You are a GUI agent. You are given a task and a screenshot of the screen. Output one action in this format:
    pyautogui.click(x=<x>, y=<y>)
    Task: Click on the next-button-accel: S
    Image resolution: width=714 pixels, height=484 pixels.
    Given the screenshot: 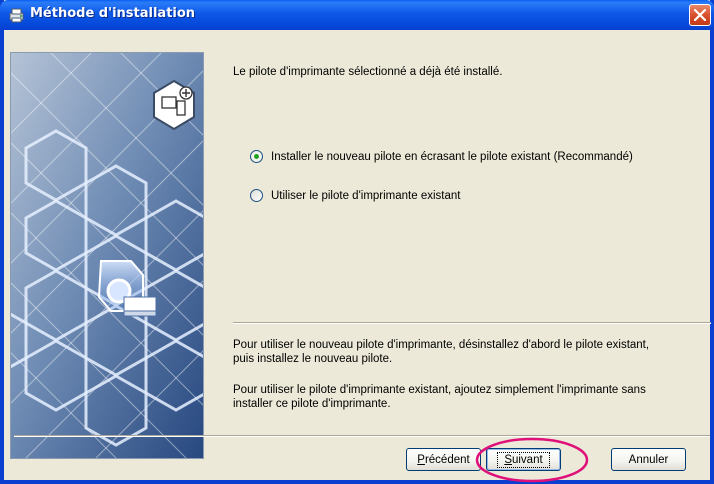 What is the action you would take?
    pyautogui.click(x=508, y=459)
    